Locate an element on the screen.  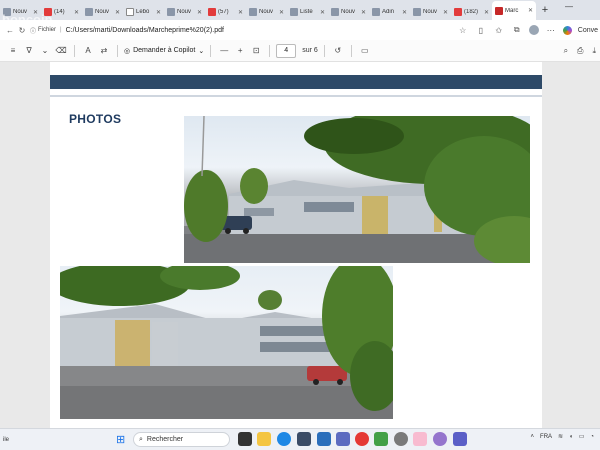
task-view-icon is located at coordinates (245, 439).